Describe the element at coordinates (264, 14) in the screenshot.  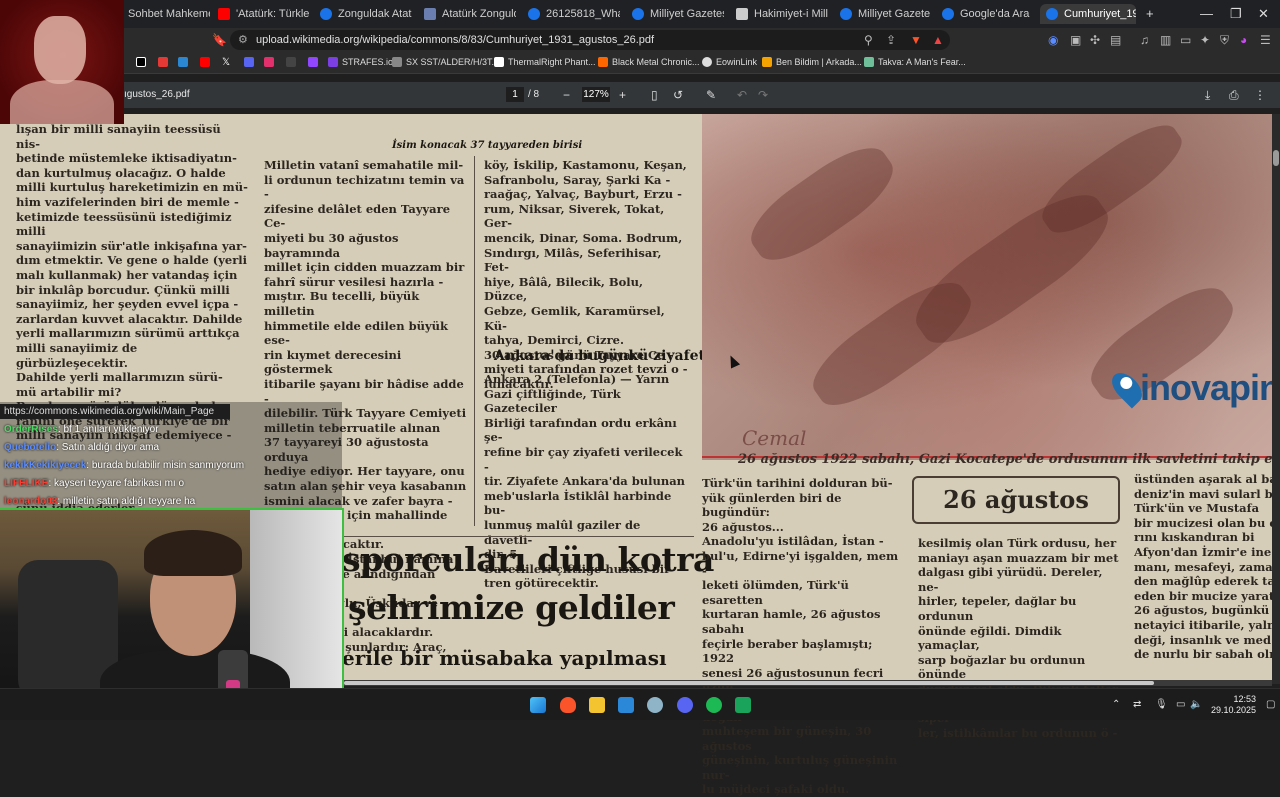
I see `browser-tab: 'Atatürk: Türklerin B` at that location.